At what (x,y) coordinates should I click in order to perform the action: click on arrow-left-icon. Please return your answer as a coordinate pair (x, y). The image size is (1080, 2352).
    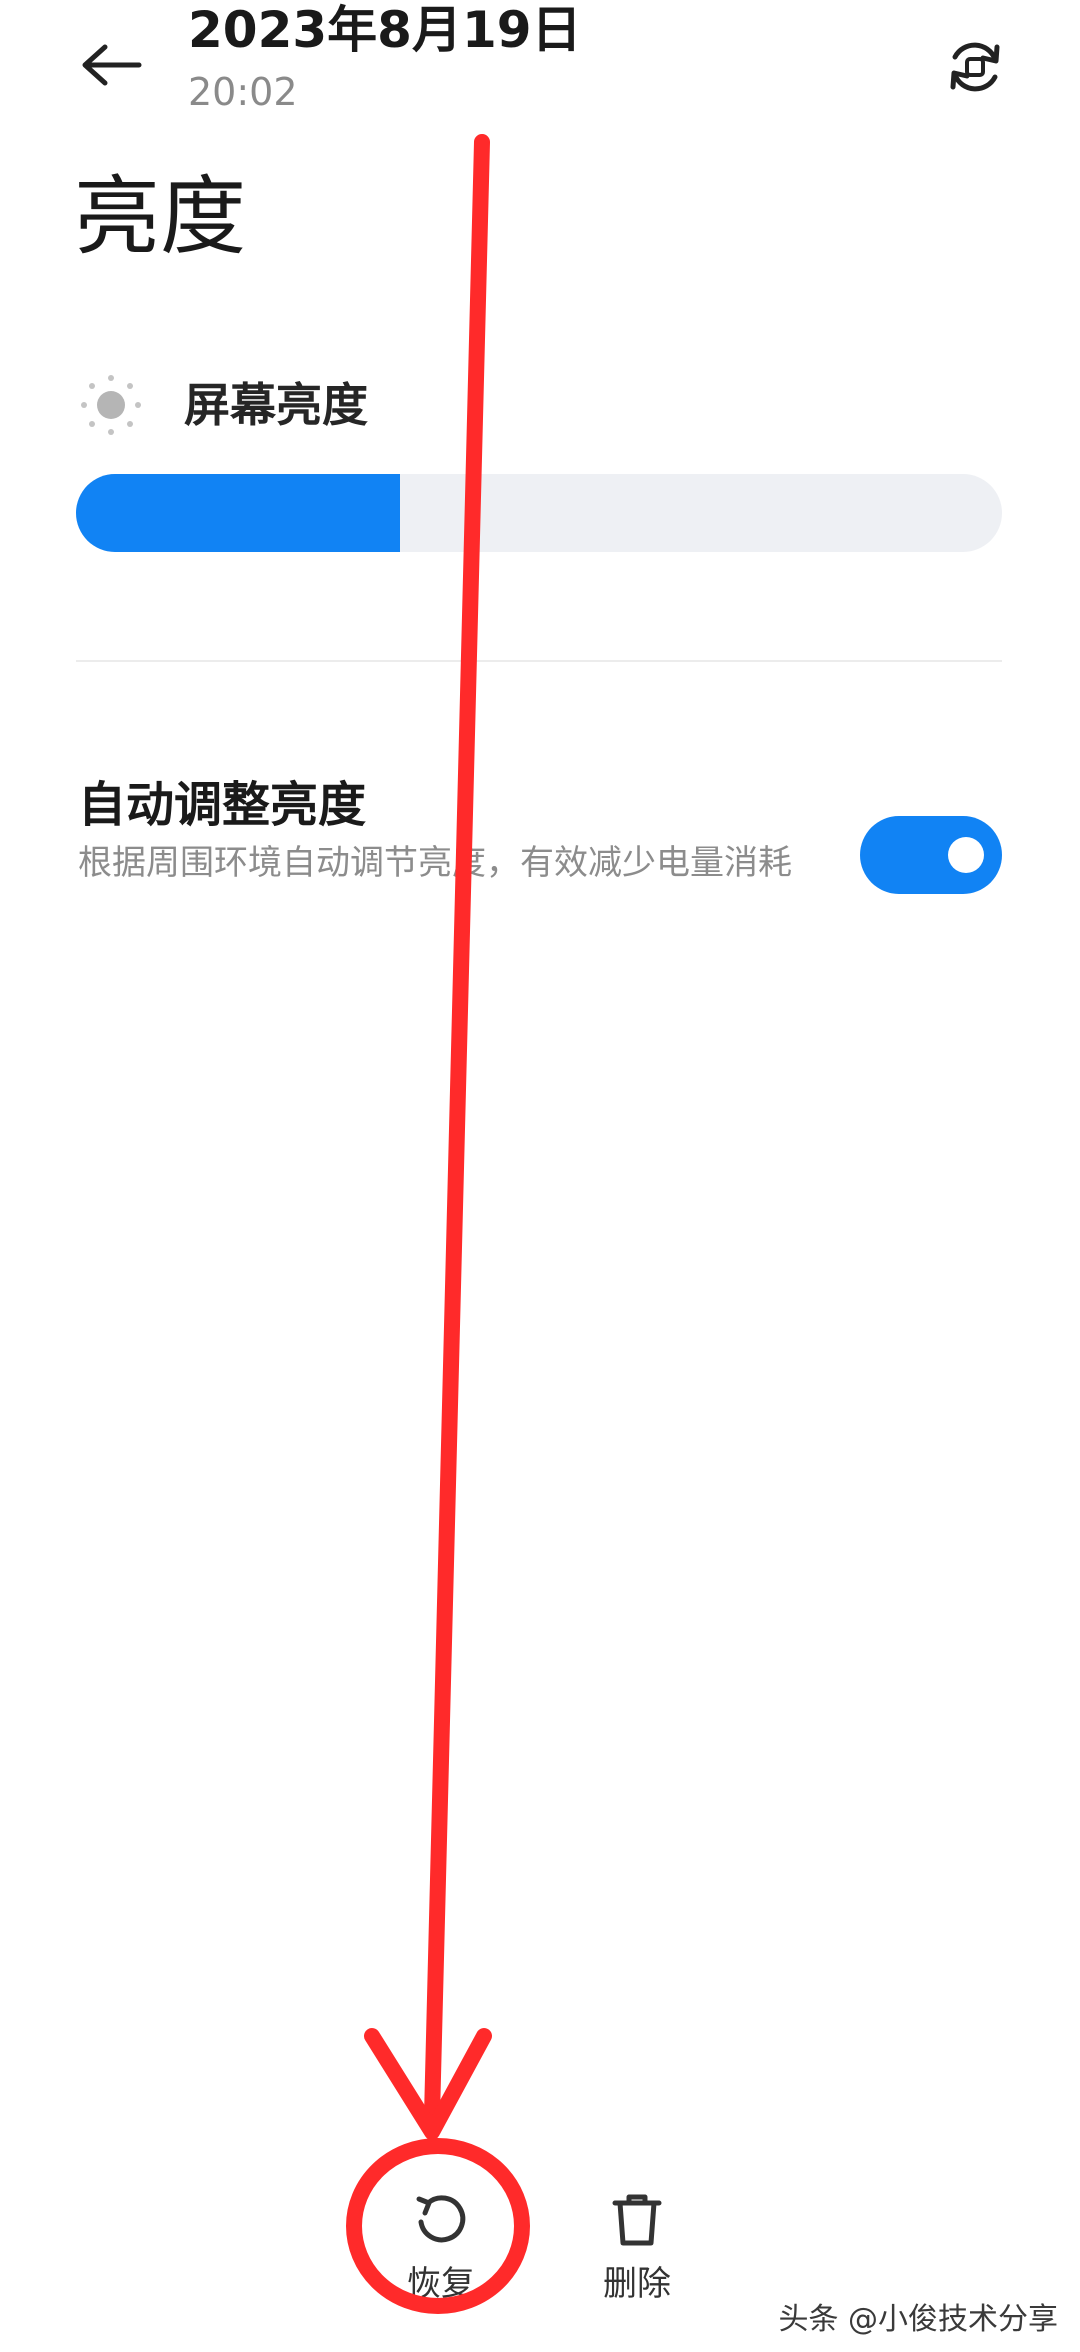
    Looking at the image, I should click on (112, 65).